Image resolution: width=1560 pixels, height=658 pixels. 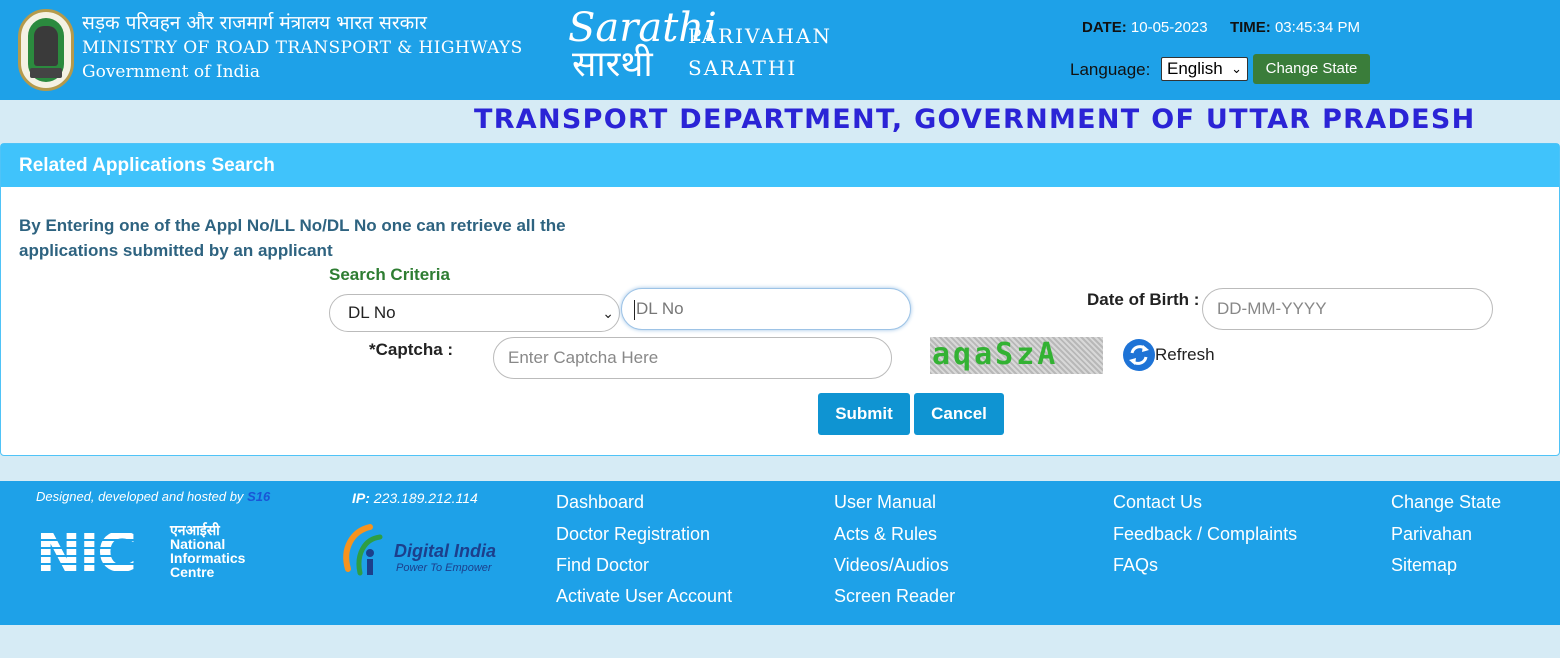 What do you see at coordinates (1205, 534) in the screenshot?
I see `footer-link-feedback-complaints: Feedback / Complaints` at bounding box center [1205, 534].